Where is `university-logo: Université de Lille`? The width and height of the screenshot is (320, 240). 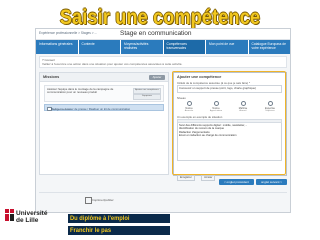
university-logo: Université de Lille is located at coordinates (27, 224).